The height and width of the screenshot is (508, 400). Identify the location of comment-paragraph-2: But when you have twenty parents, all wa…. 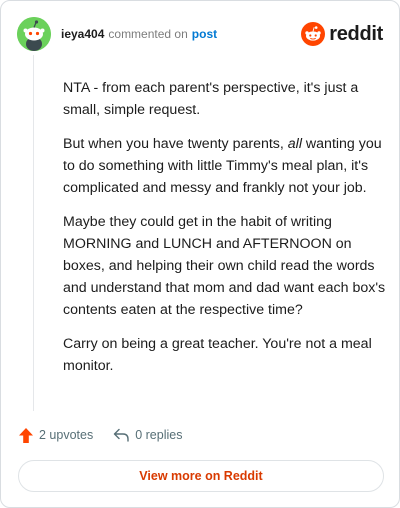
(228, 166).